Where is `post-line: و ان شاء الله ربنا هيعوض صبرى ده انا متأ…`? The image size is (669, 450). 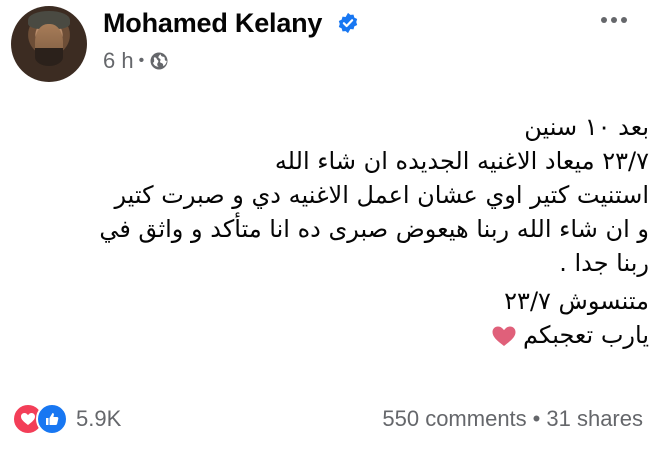 post-line: و ان شاء الله ربنا هيعوض صبرى ده انا متأ… is located at coordinates (374, 229).